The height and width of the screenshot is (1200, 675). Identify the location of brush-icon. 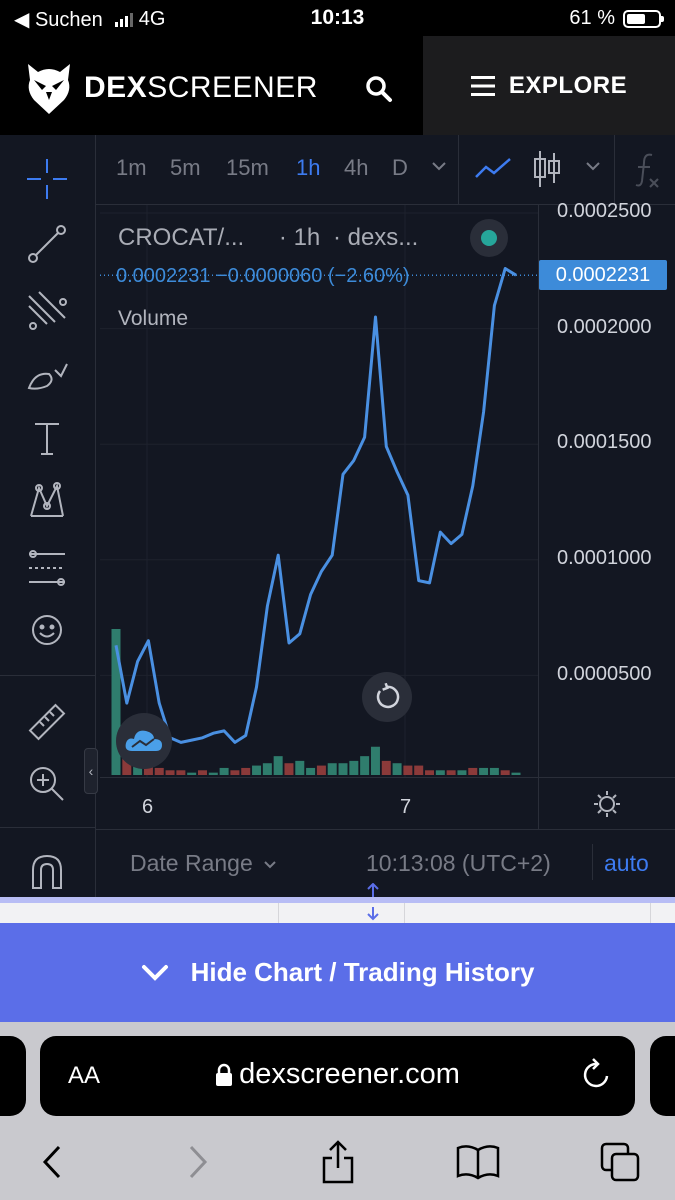
(47, 376).